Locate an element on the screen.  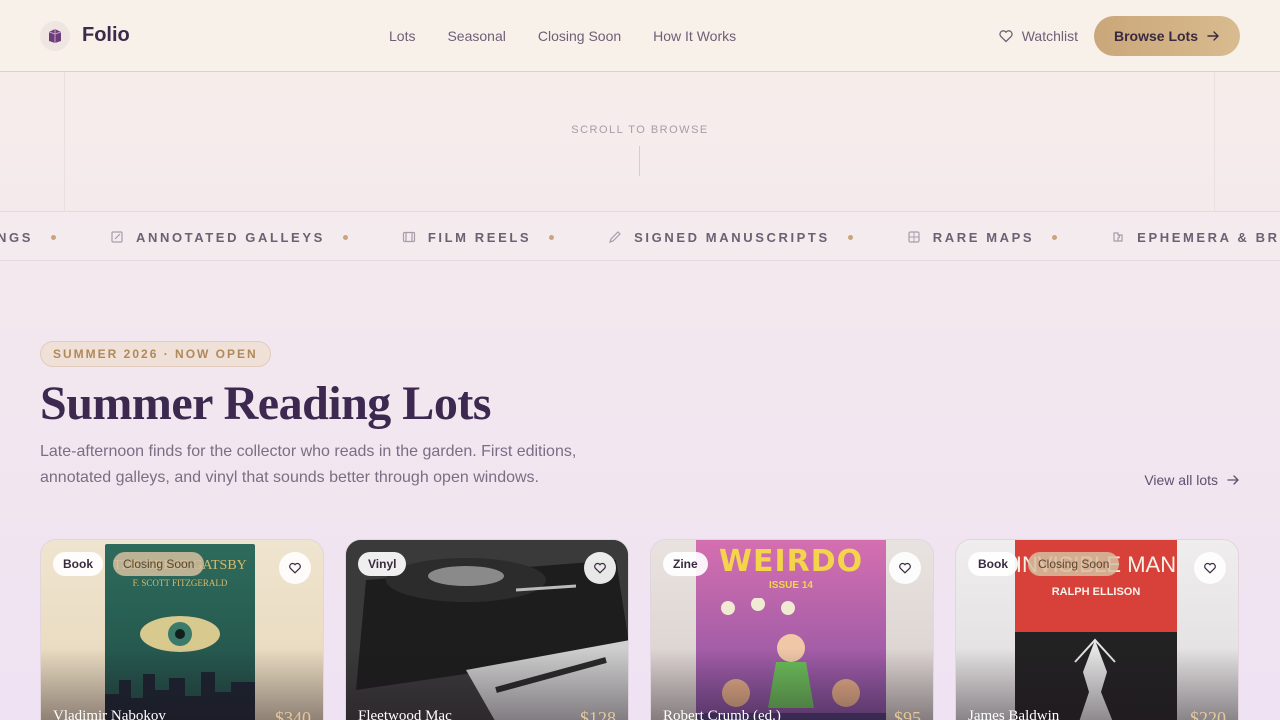
marquee-item: NGS is located at coordinates (16, 237).